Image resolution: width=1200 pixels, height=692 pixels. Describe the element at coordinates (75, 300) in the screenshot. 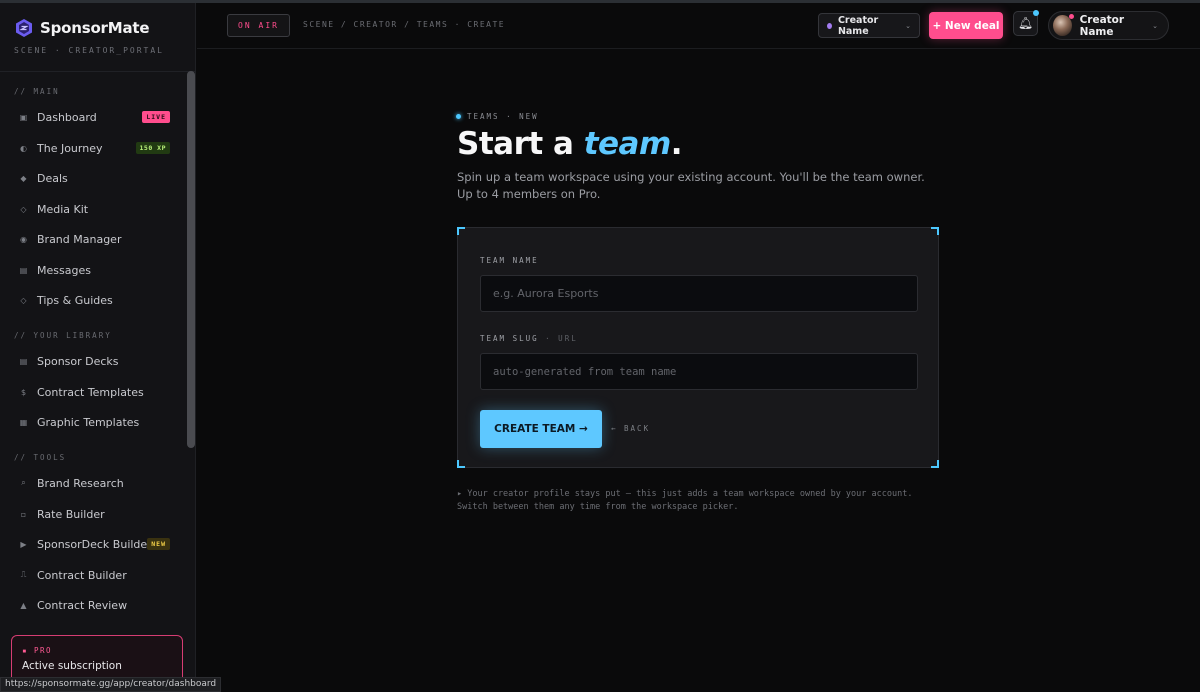

I see `sidebar-item-label: Tips & Guides` at that location.